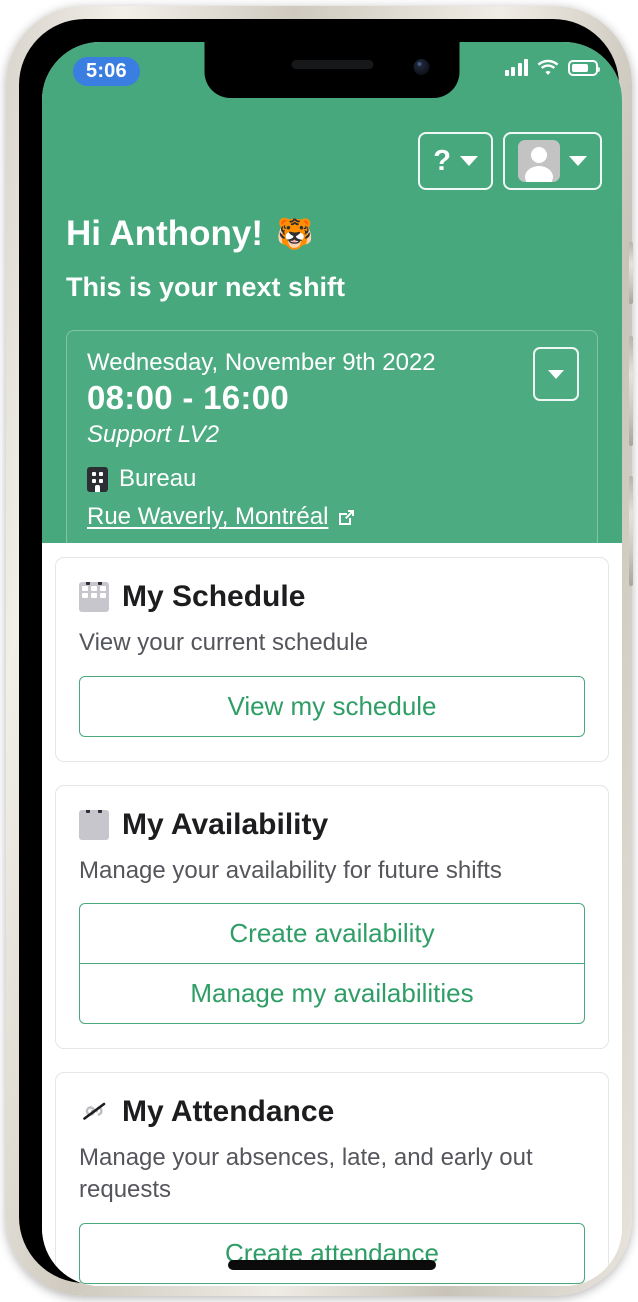 The width and height of the screenshot is (638, 1302). What do you see at coordinates (97, 479) in the screenshot?
I see `office-building-icon` at bounding box center [97, 479].